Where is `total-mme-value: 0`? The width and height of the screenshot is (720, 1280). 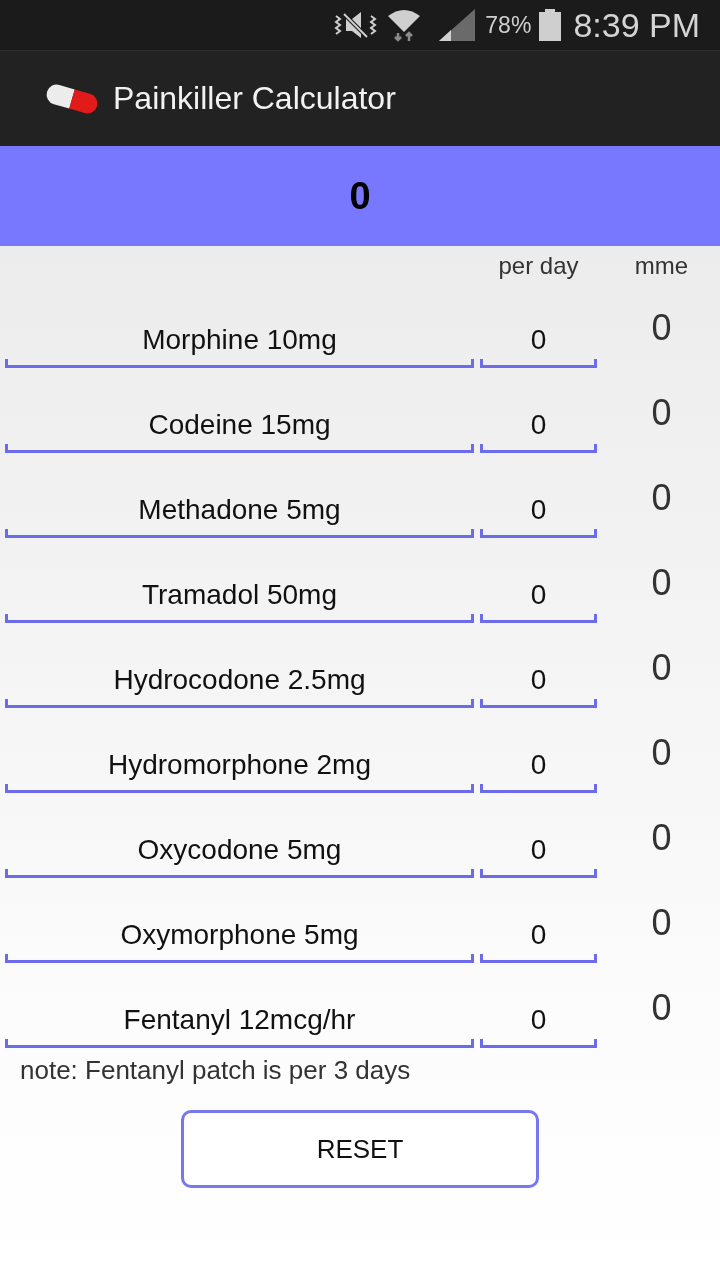
total-mme-value: 0 is located at coordinates (360, 196).